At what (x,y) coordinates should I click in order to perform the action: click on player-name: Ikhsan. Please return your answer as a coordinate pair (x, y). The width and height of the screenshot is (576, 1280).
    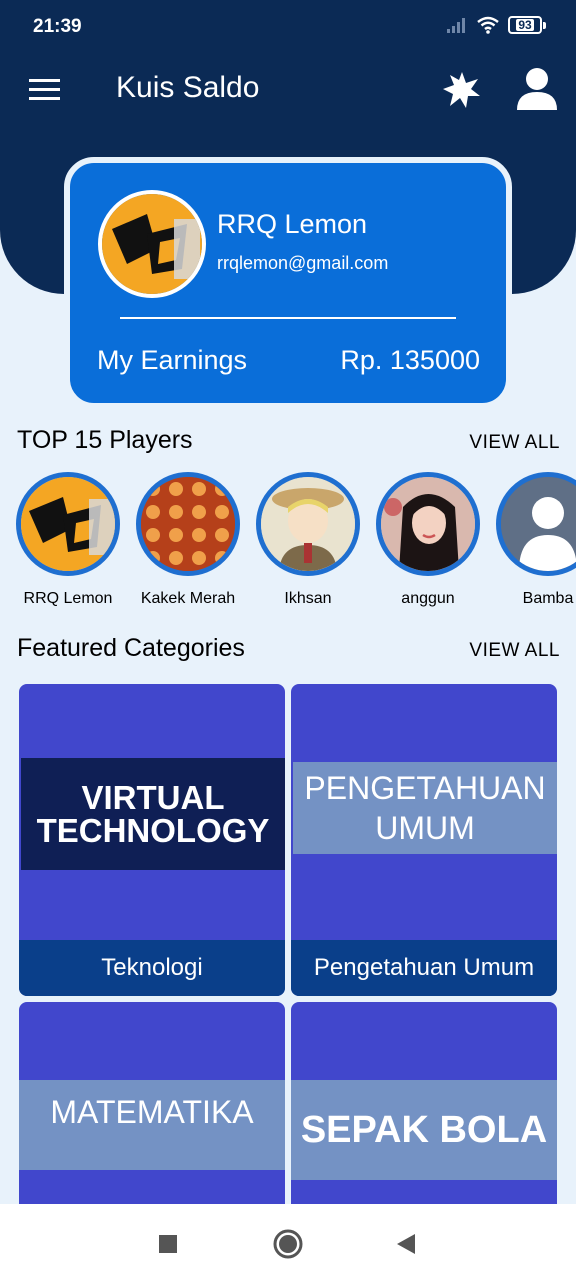
    Looking at the image, I should click on (308, 598).